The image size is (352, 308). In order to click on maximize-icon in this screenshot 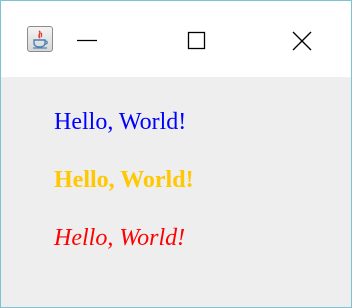, I will do `click(196, 40)`.